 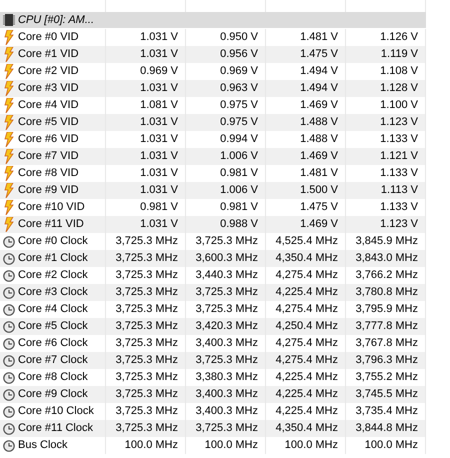 I want to click on value-cell: 3,600.3 MHz, so click(x=226, y=258).